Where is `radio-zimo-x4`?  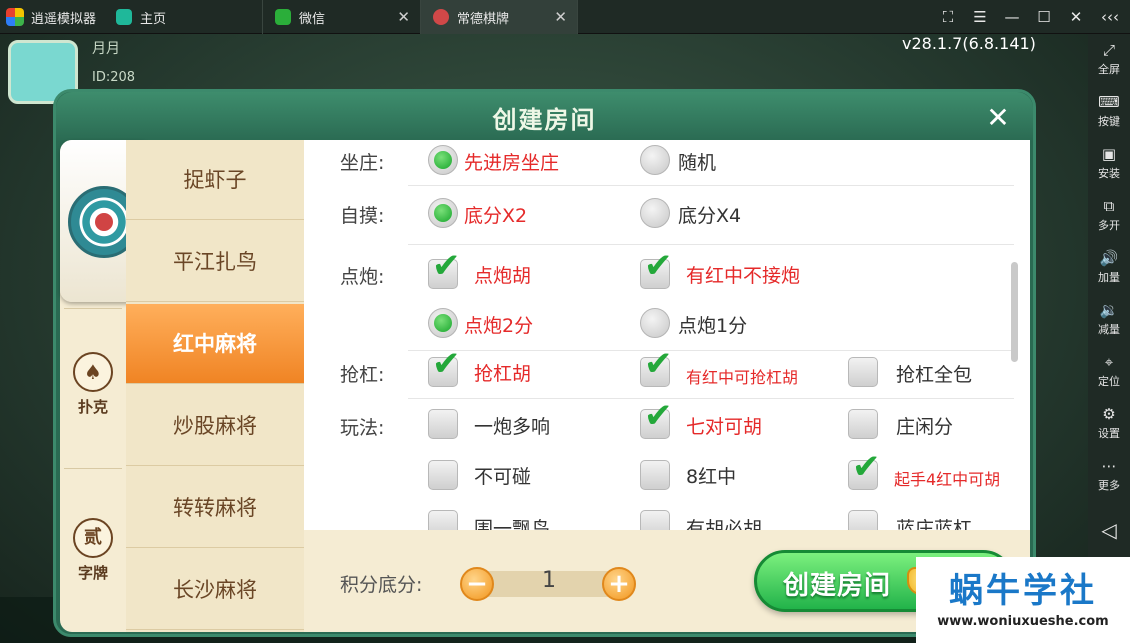 radio-zimo-x4 is located at coordinates (655, 213).